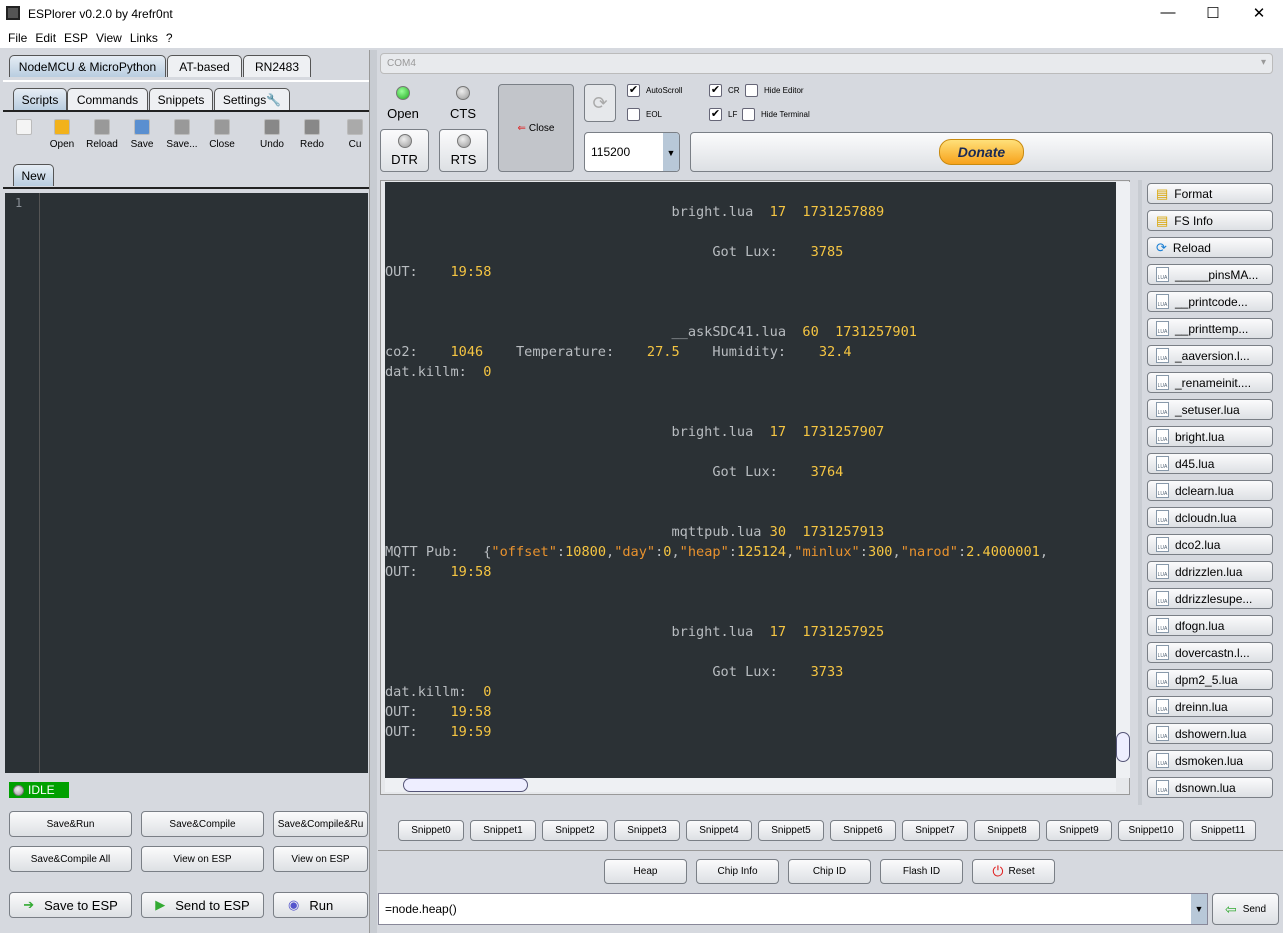 The height and width of the screenshot is (933, 1283). What do you see at coordinates (45, 38) in the screenshot?
I see `menu-edit: Edit` at bounding box center [45, 38].